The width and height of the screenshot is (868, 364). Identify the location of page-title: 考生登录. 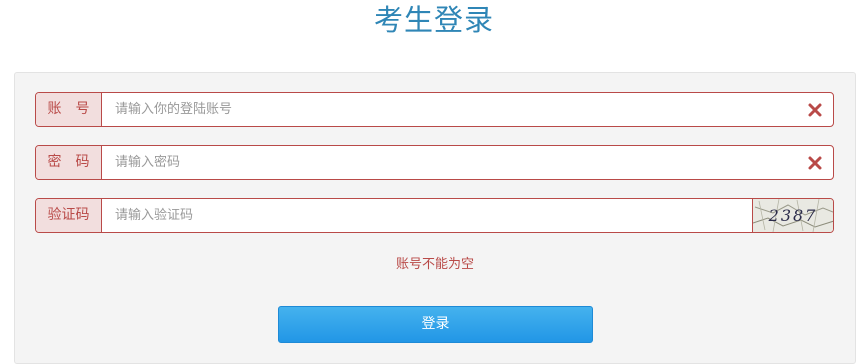
(433, 20).